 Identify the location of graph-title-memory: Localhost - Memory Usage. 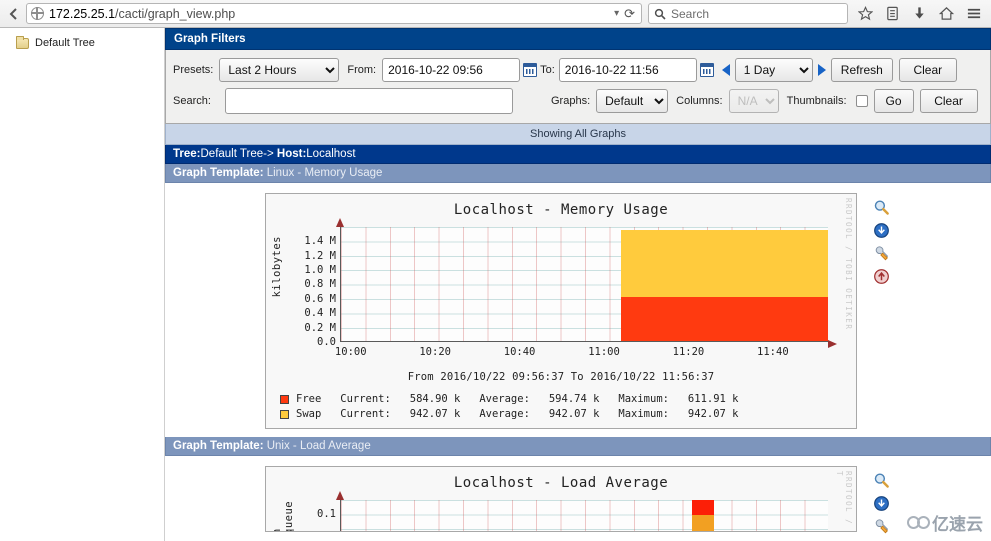
(561, 210).